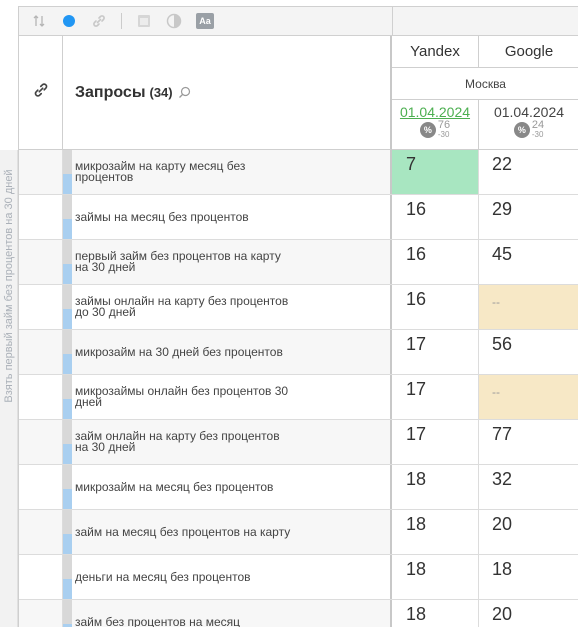 This screenshot has height=627, width=578. What do you see at coordinates (160, 171) in the screenshot?
I see `query-text: микрозайм на карту месяц без процентов` at bounding box center [160, 171].